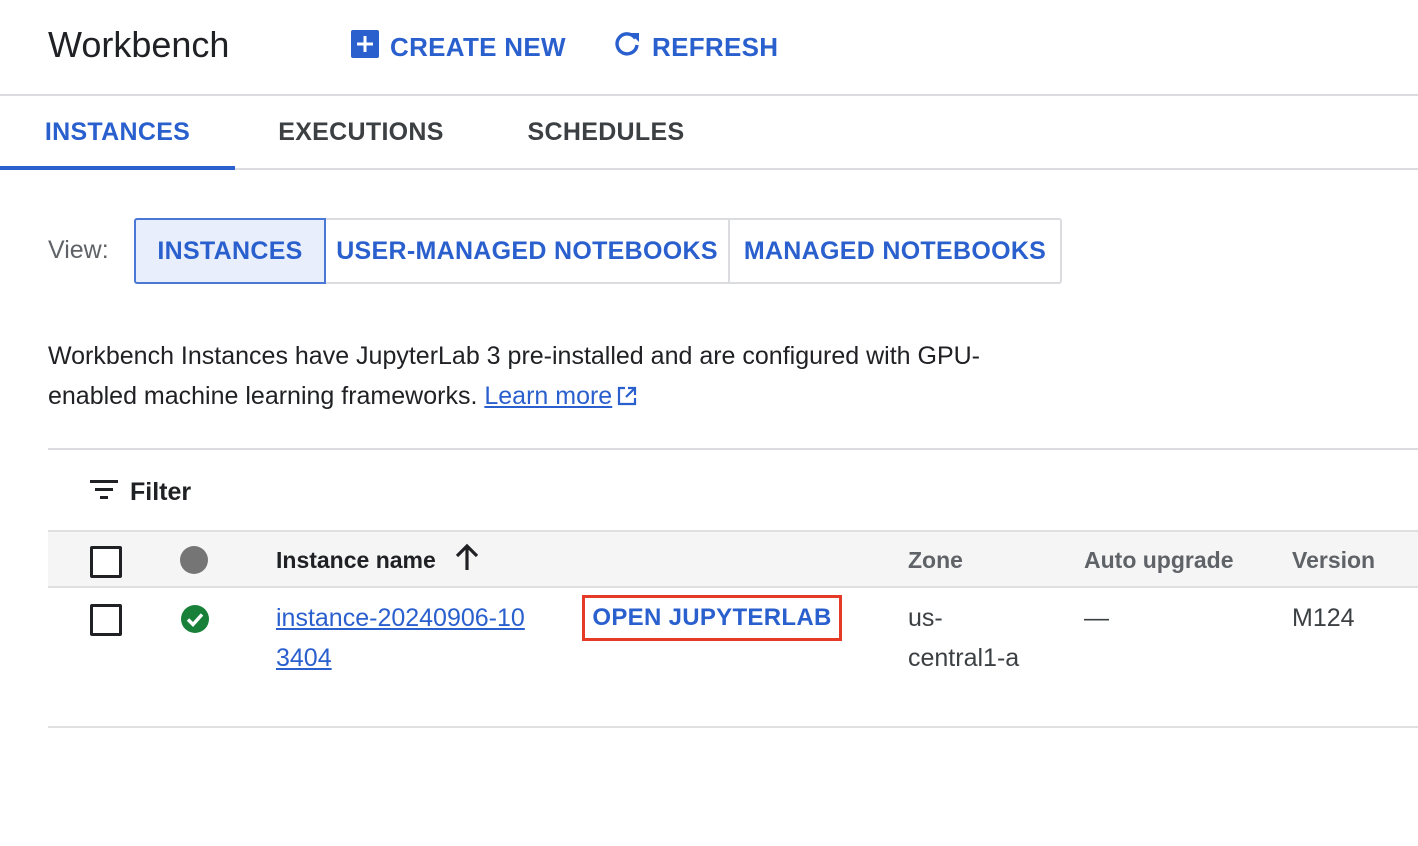 The image size is (1418, 846). Describe the element at coordinates (627, 399) in the screenshot. I see `external-link-icon` at that location.